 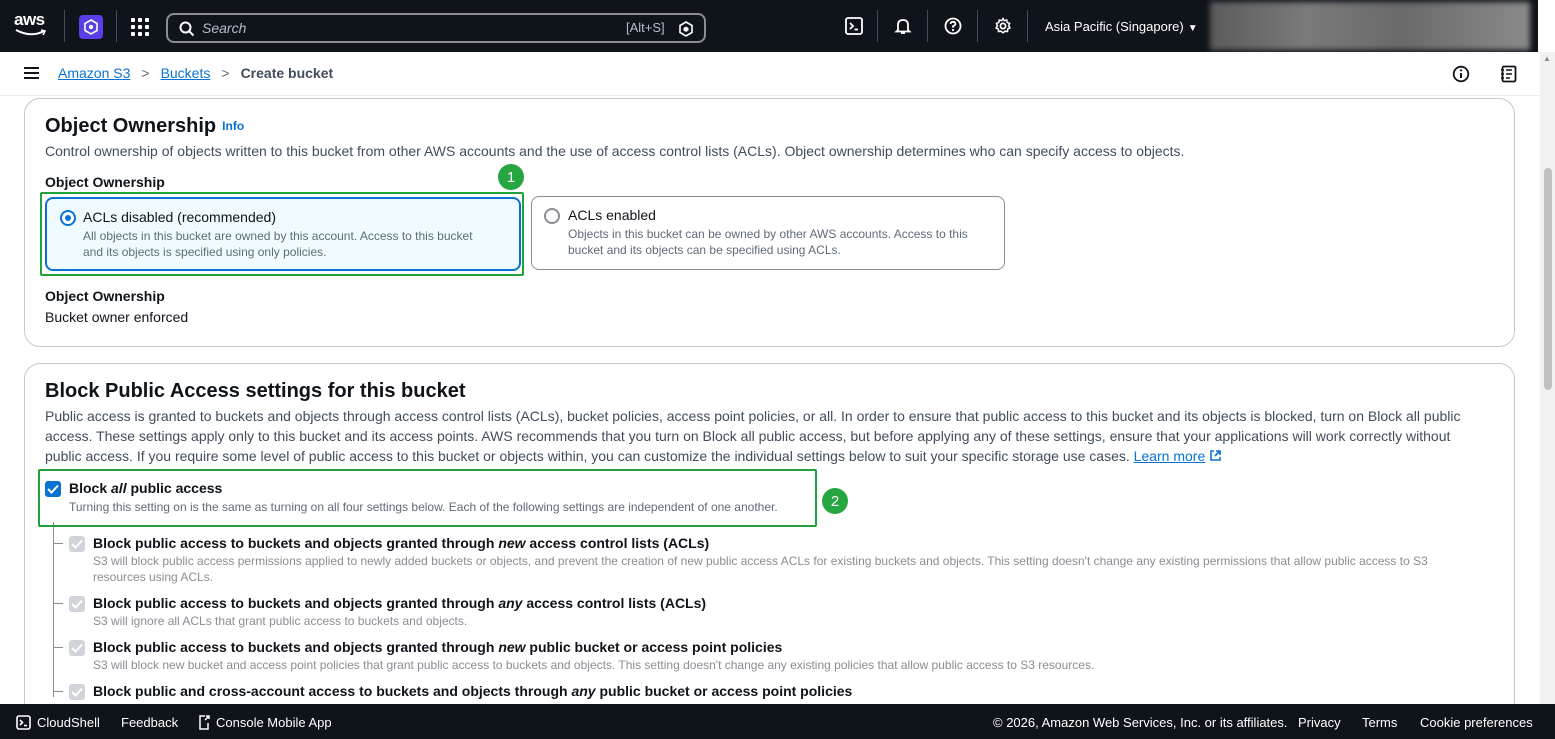 I want to click on acls-enabled-title: ACLs enabled, so click(x=612, y=215).